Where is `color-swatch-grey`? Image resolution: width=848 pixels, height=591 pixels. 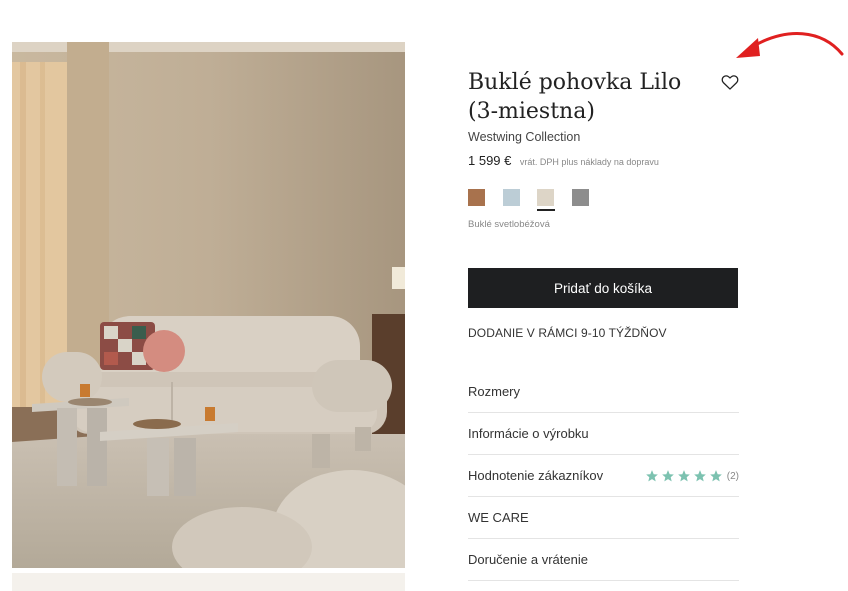
color-swatch-grey is located at coordinates (580, 197).